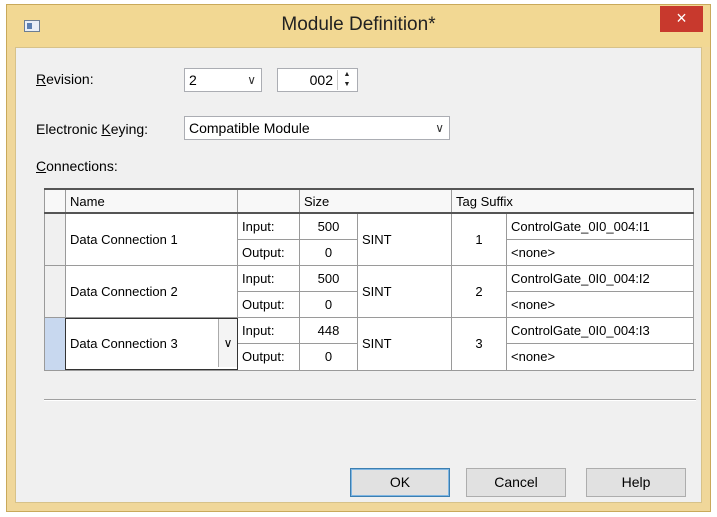  What do you see at coordinates (249, 128) in the screenshot?
I see `electronic-keying-value: Compatible Module` at bounding box center [249, 128].